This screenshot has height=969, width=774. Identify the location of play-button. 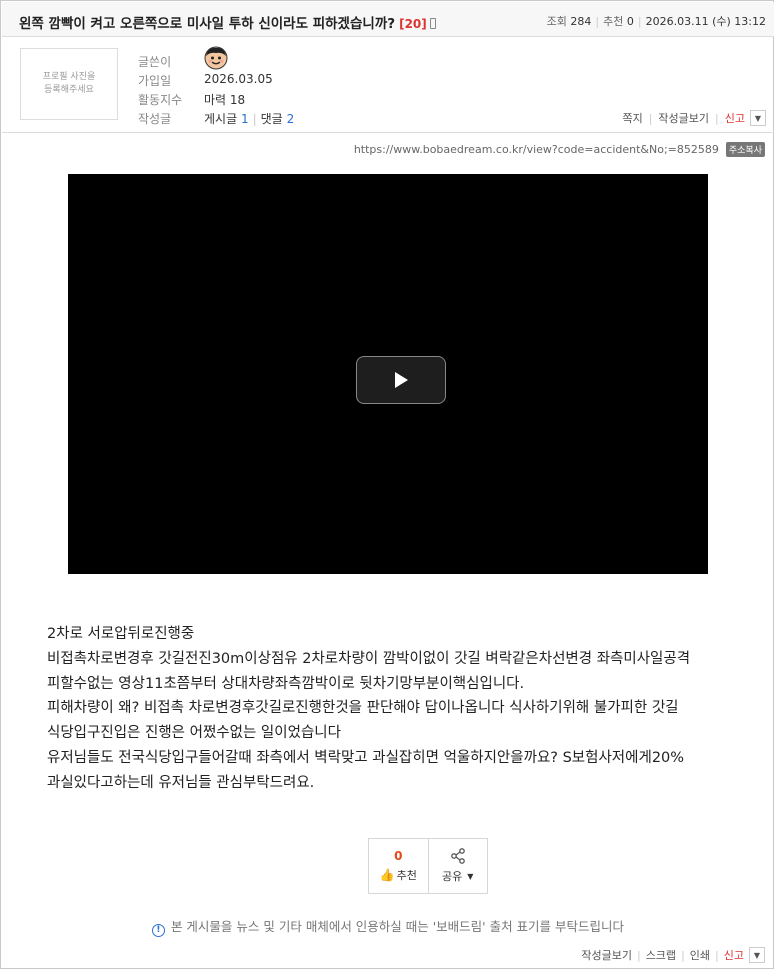
(401, 380).